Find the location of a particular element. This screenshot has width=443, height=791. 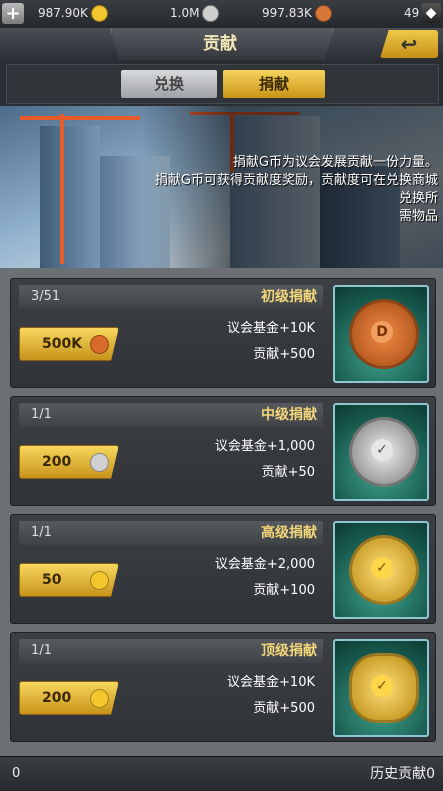

banner-line-2: 捐献G币可获得贡献度奖励，贡献度可在兑换商城兑换所 is located at coordinates (296, 189).